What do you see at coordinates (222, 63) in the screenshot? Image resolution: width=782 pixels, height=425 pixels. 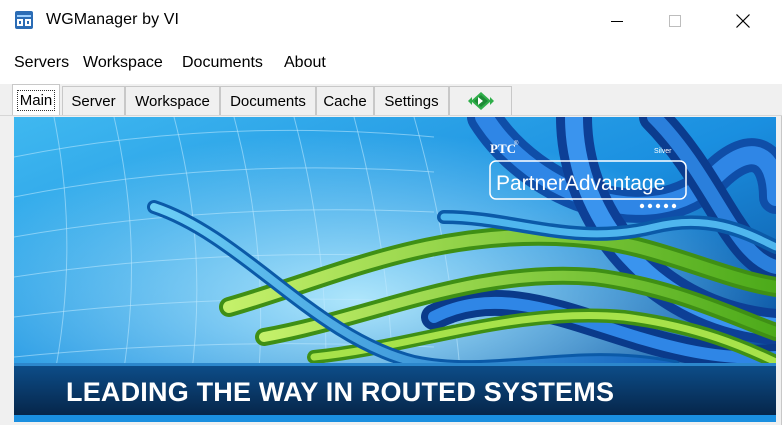 I see `menu-documents: Documents` at bounding box center [222, 63].